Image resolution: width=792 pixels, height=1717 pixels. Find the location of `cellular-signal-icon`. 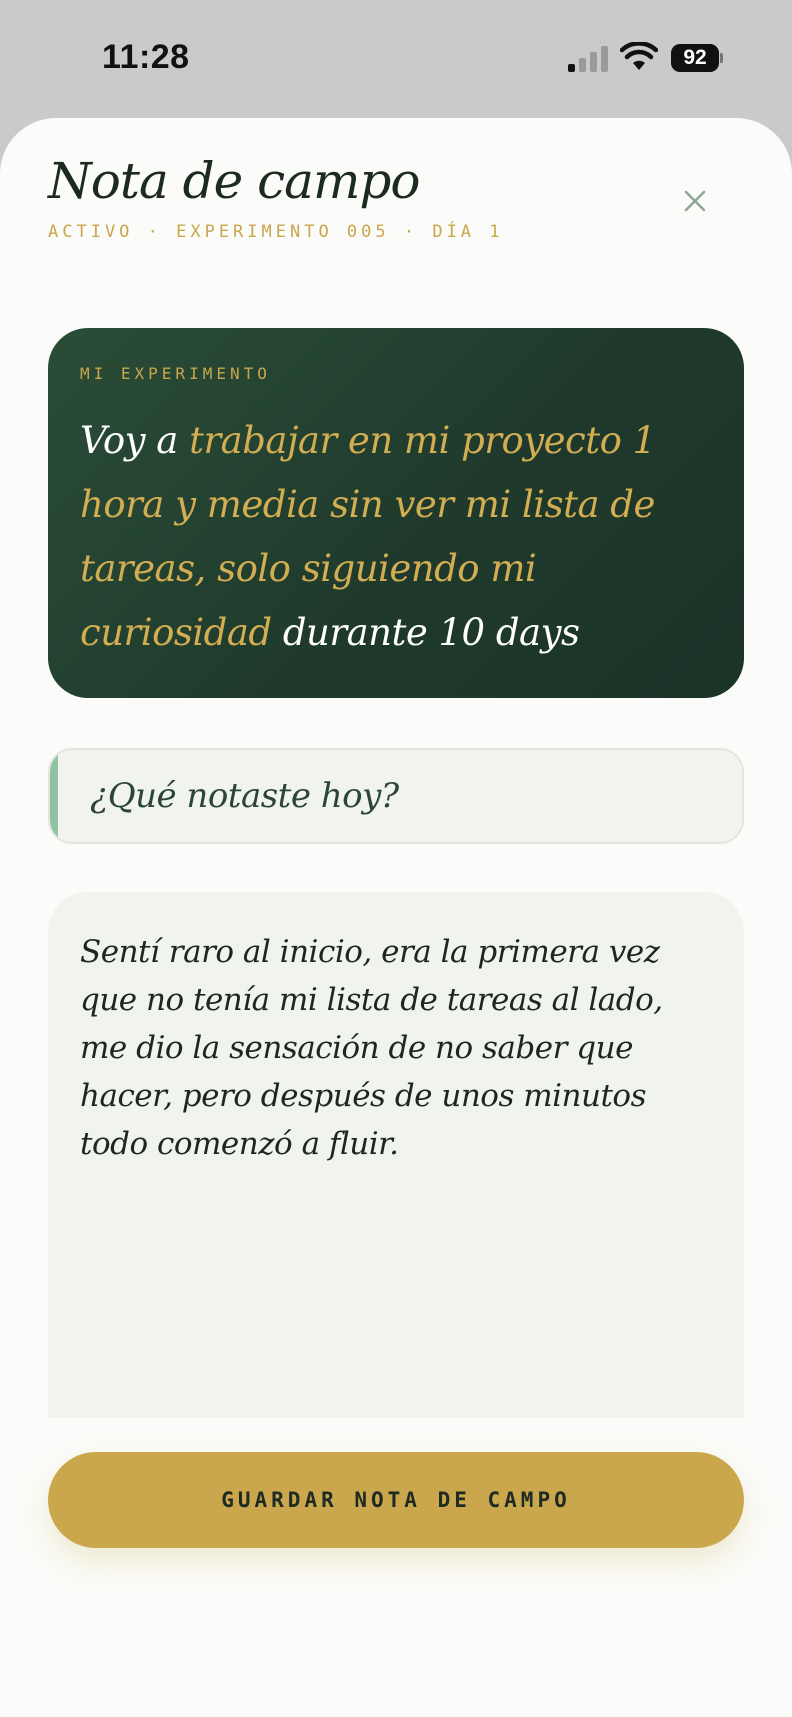

cellular-signal-icon is located at coordinates (588, 58).